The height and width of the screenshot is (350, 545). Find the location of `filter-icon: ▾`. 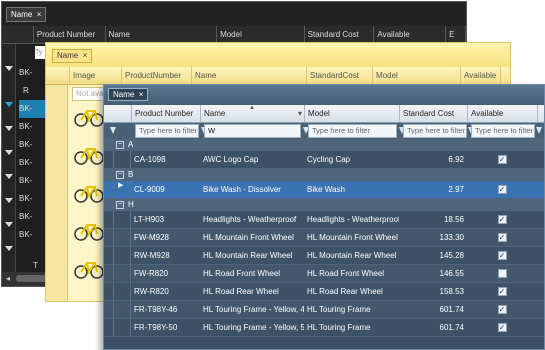

filter-icon: ▾ is located at coordinates (300, 113).